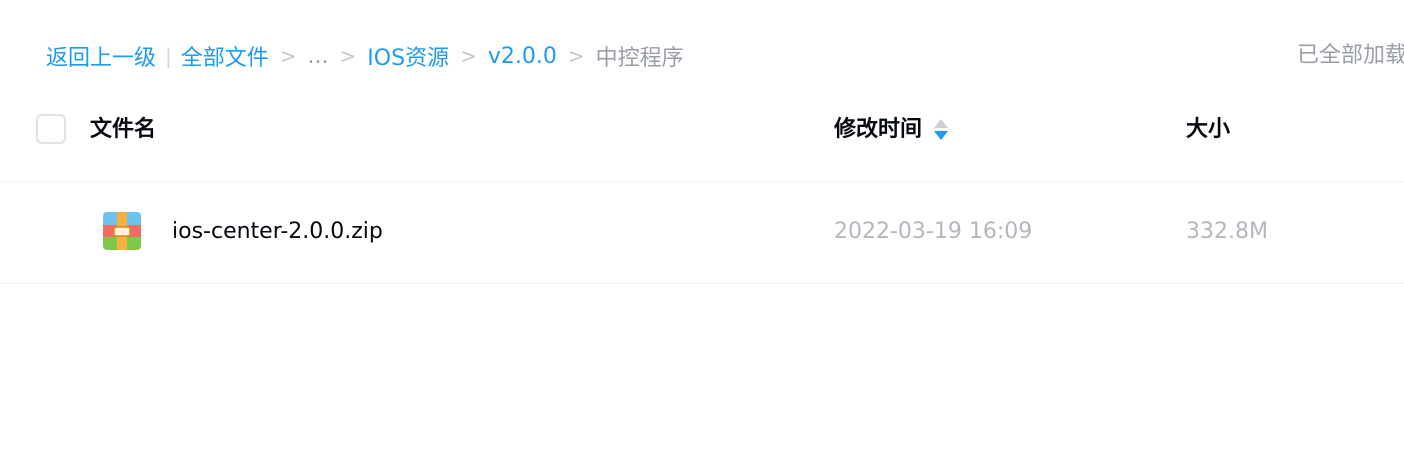 The height and width of the screenshot is (458, 1404). I want to click on sort-ascending-icon, so click(941, 123).